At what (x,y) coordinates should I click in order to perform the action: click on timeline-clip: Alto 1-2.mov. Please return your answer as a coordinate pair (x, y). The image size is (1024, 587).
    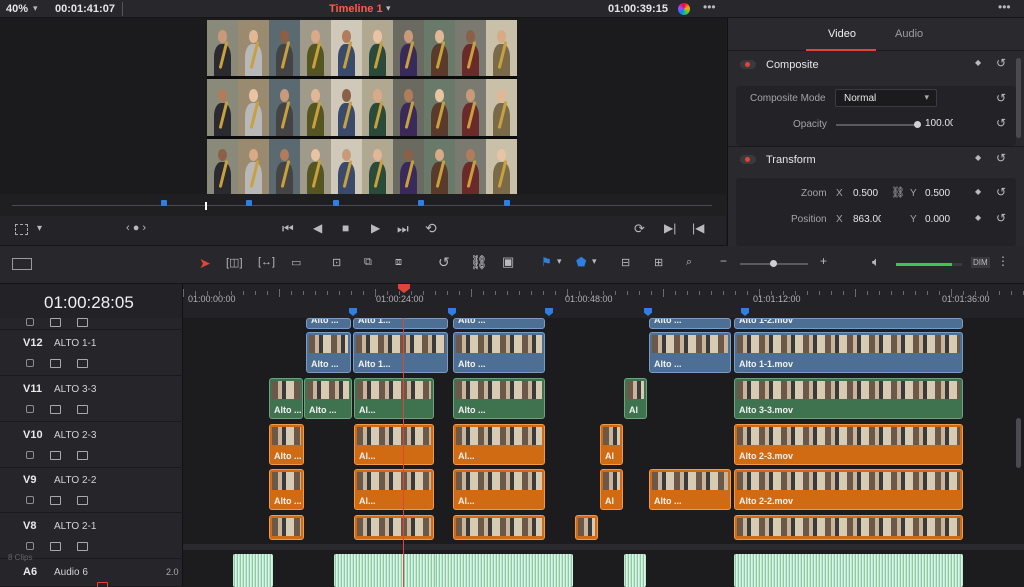
    Looking at the image, I should click on (848, 323).